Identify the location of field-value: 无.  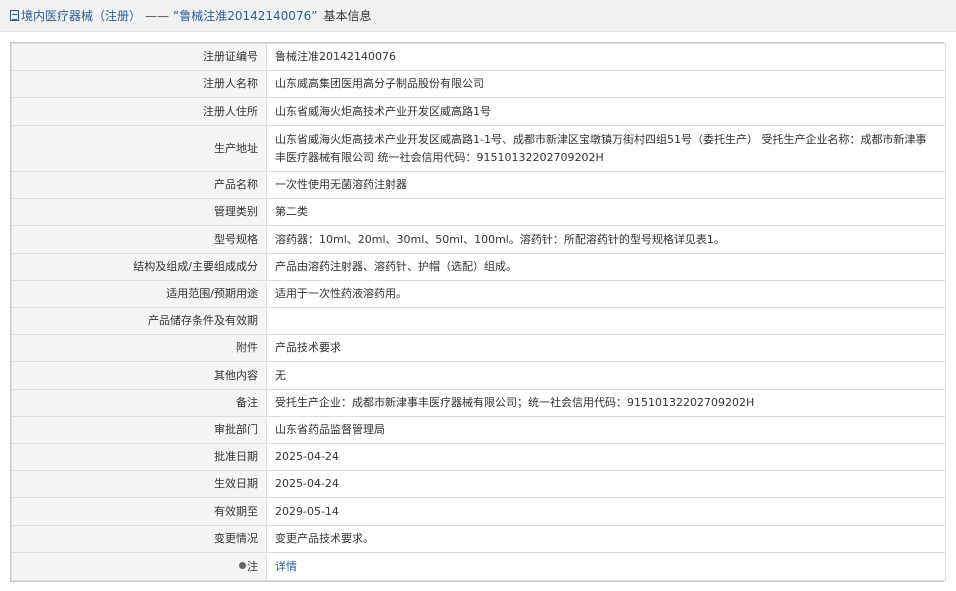
(606, 375).